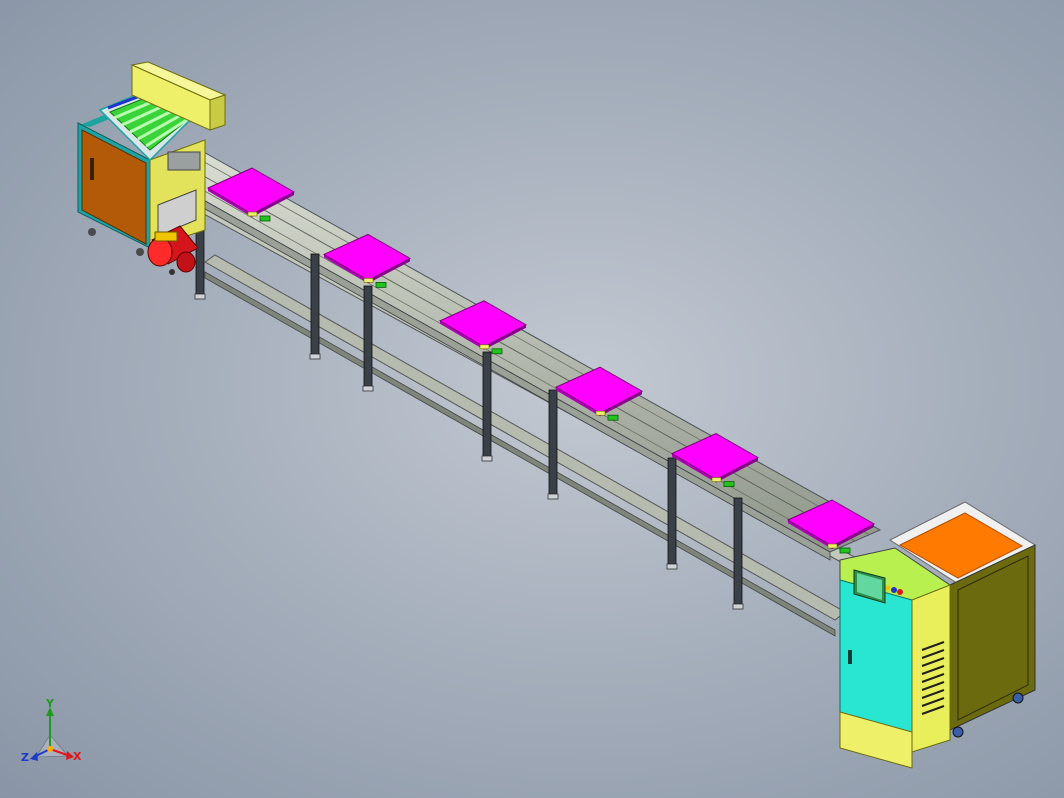 This screenshot has height=798, width=1064. Describe the element at coordinates (92, 169) in the screenshot. I see `door-handle-icon` at that location.